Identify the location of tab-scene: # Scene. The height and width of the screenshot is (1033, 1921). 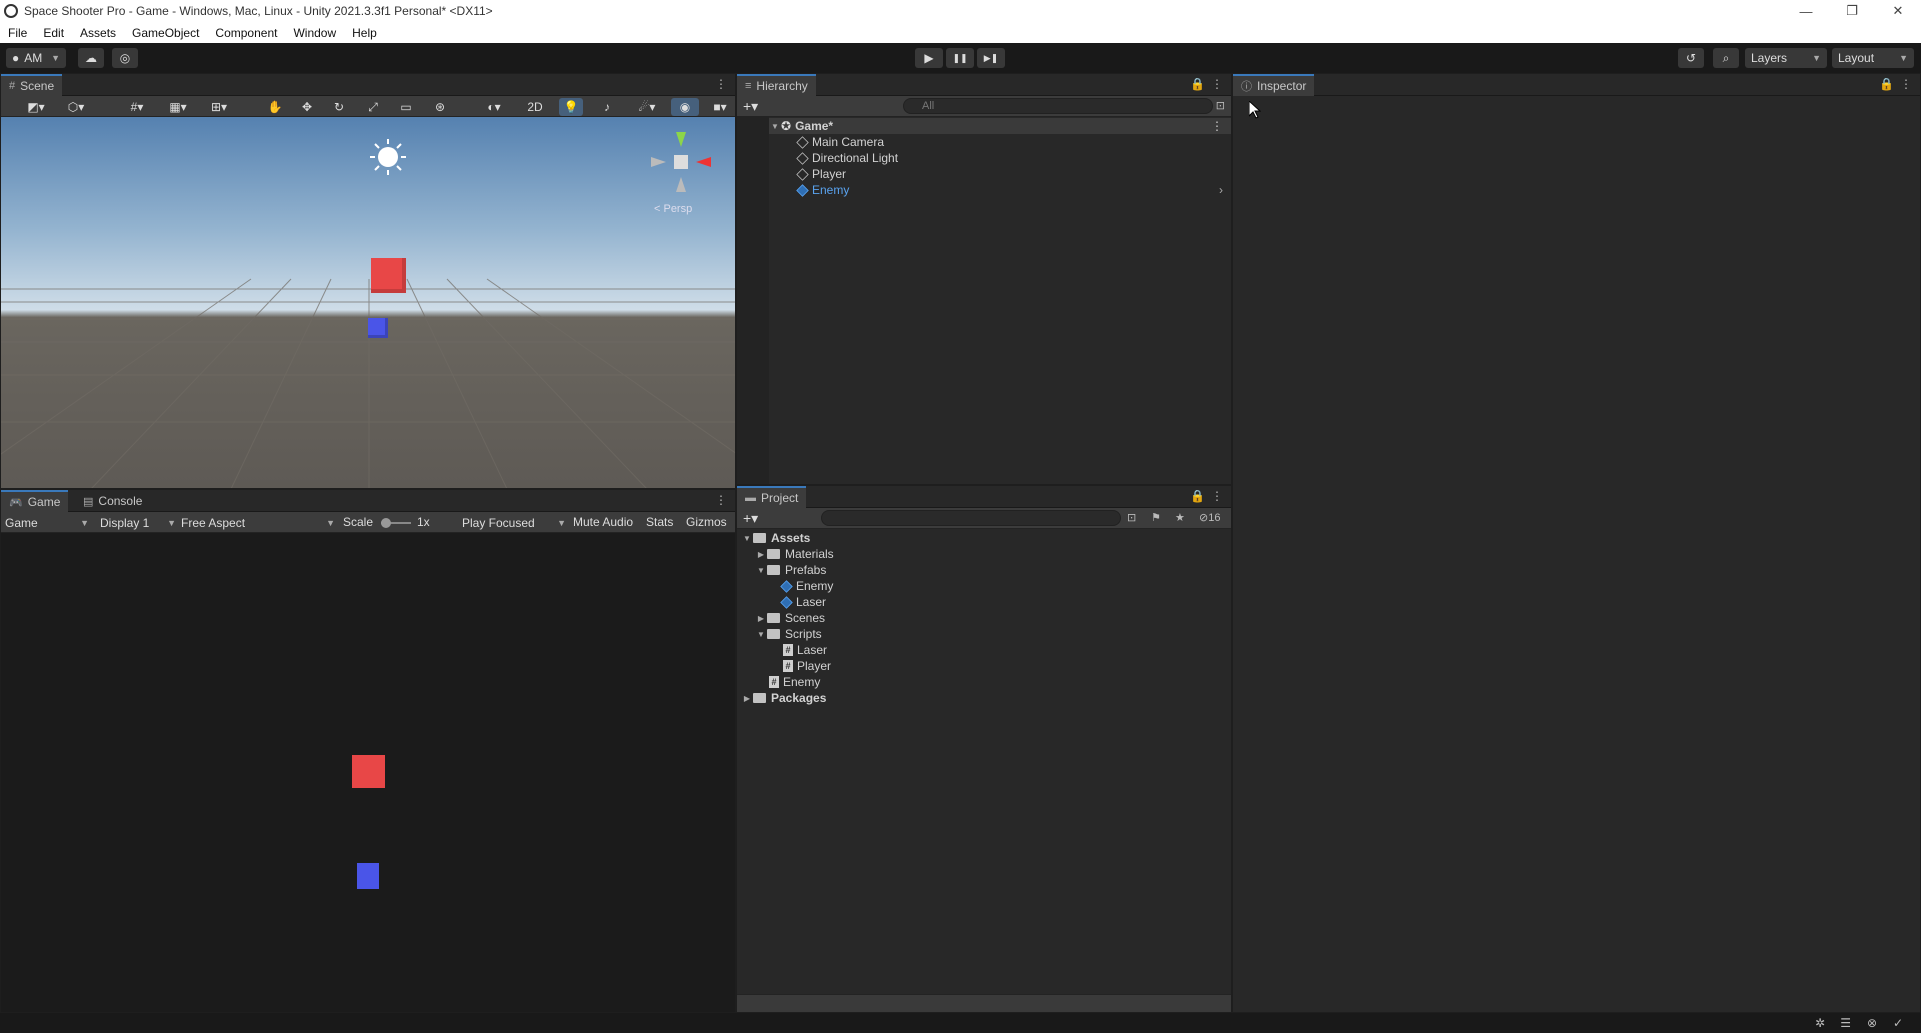
(32, 85).